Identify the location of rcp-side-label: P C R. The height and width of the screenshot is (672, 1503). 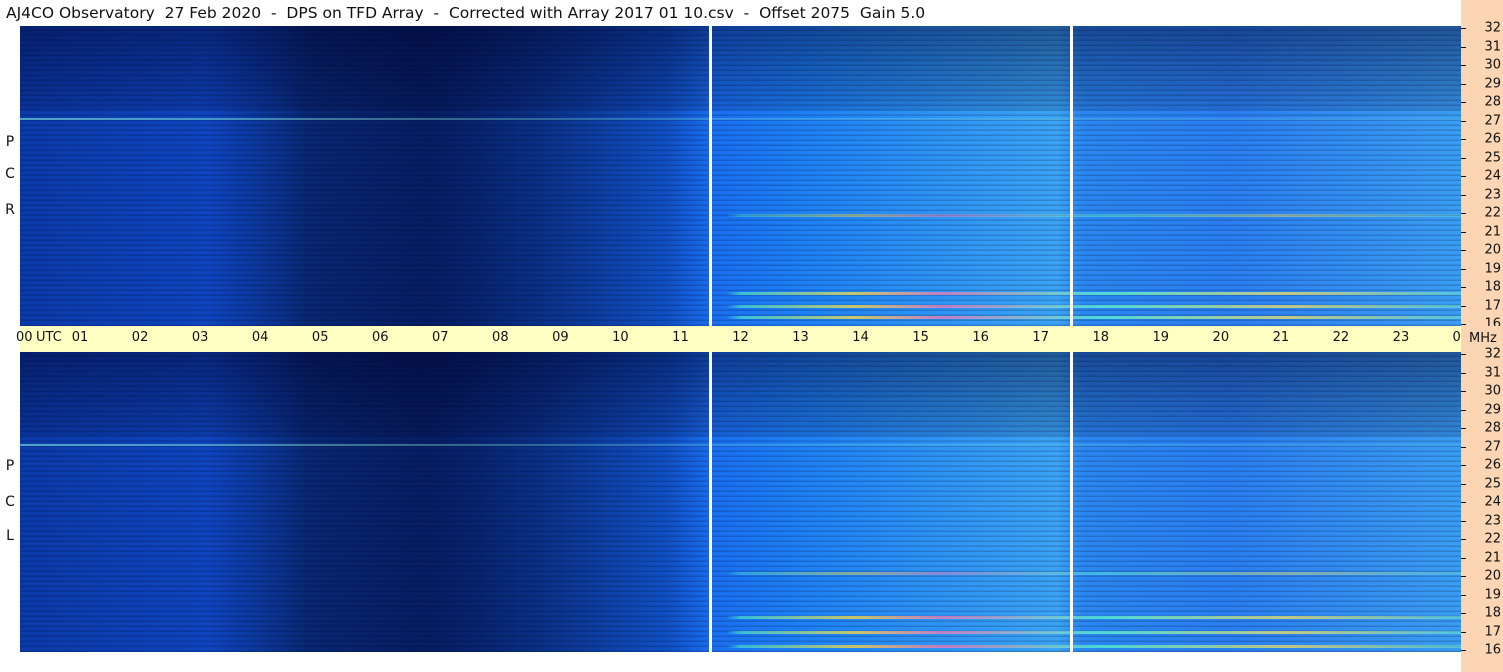
(10, 176).